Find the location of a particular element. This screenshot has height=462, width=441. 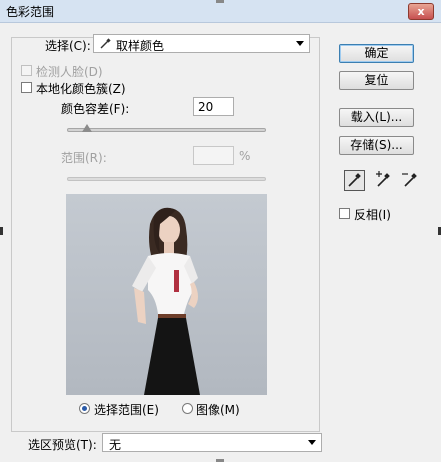

radio-image-label: 图像(M) is located at coordinates (218, 410).